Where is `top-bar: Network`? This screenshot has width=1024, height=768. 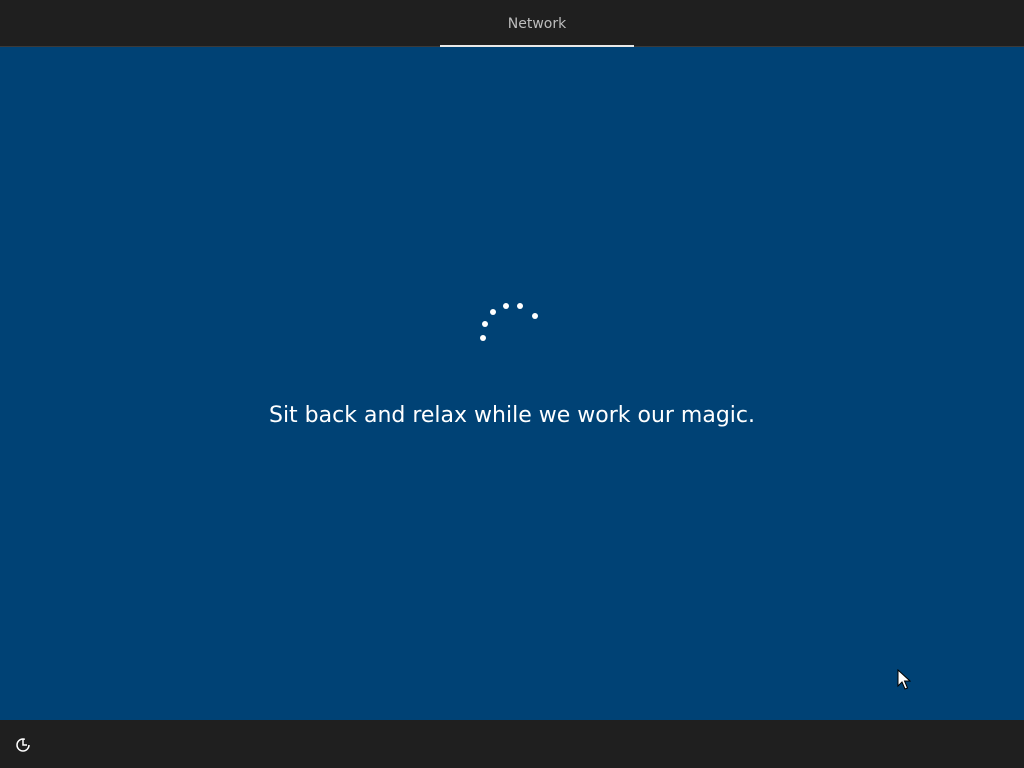
top-bar: Network is located at coordinates (512, 23).